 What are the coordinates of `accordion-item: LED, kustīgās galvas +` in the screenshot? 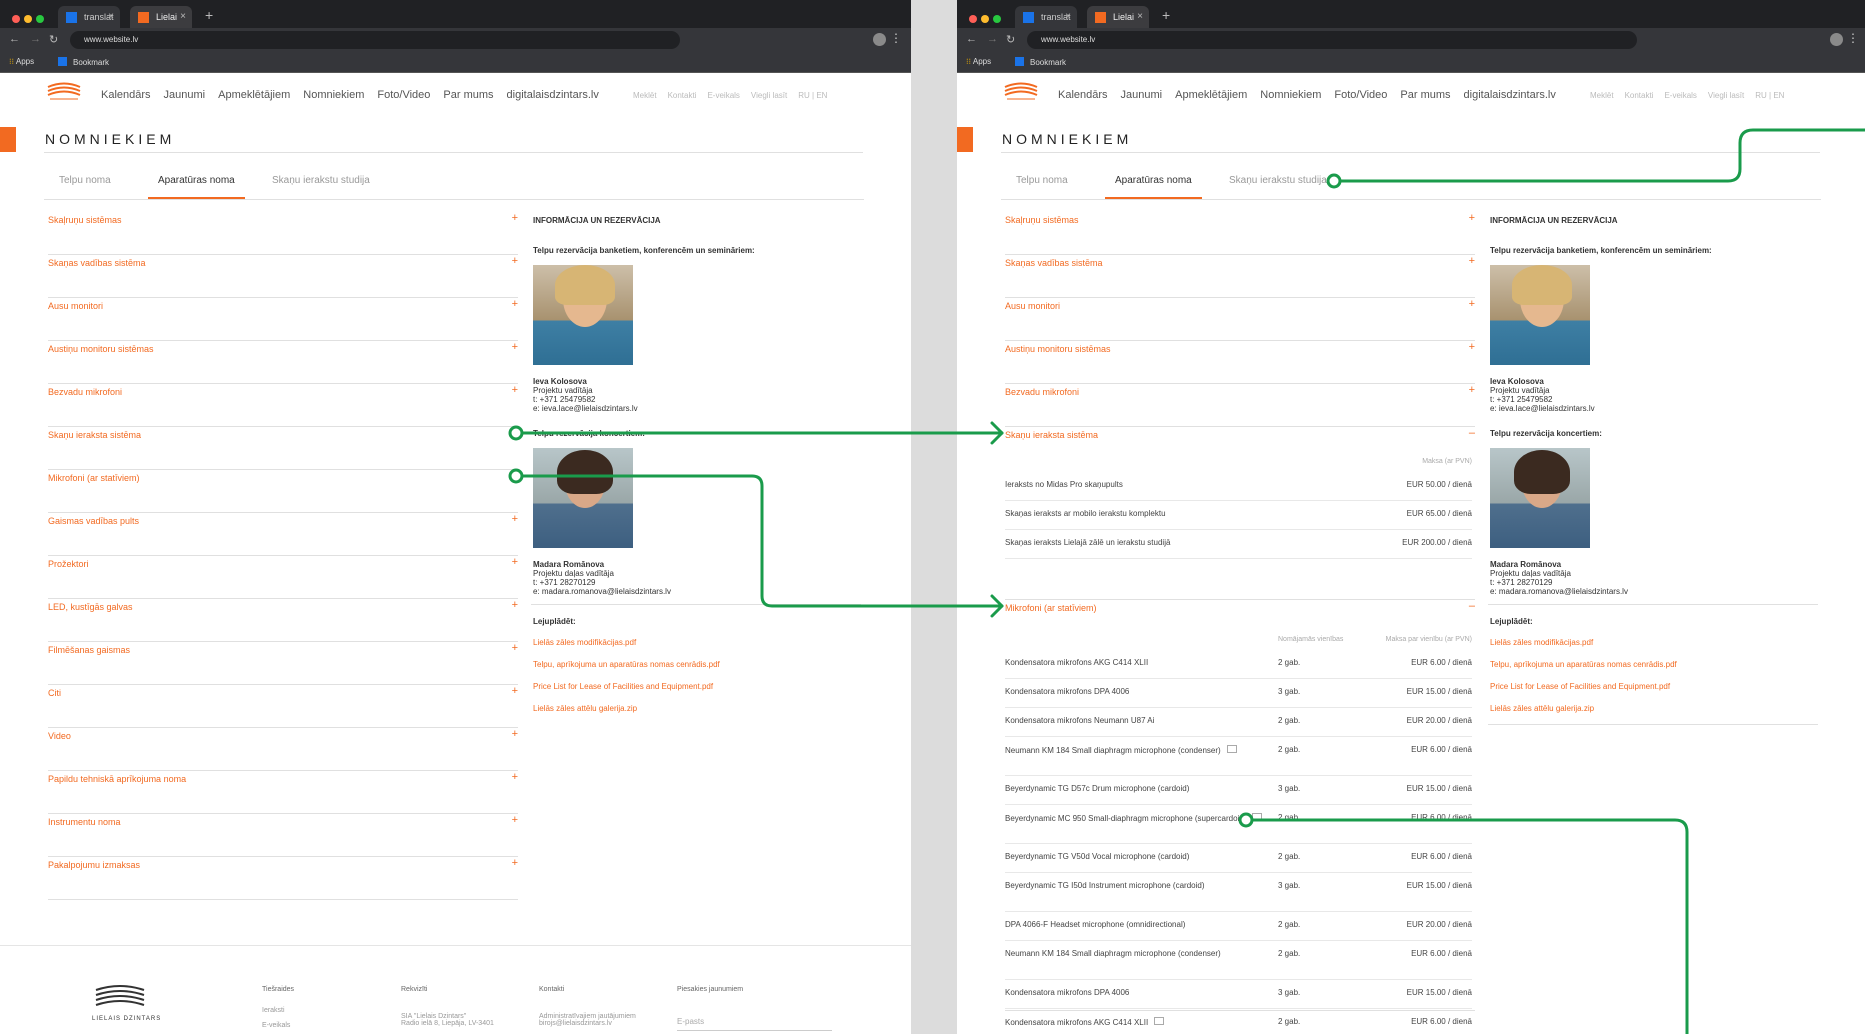 It's located at (283, 620).